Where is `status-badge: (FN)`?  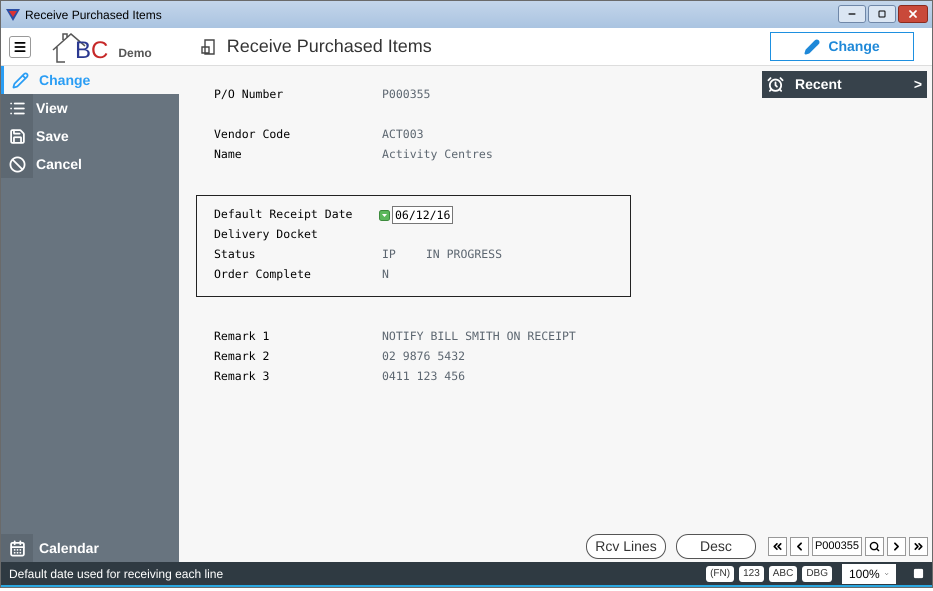 status-badge: (FN) is located at coordinates (720, 574).